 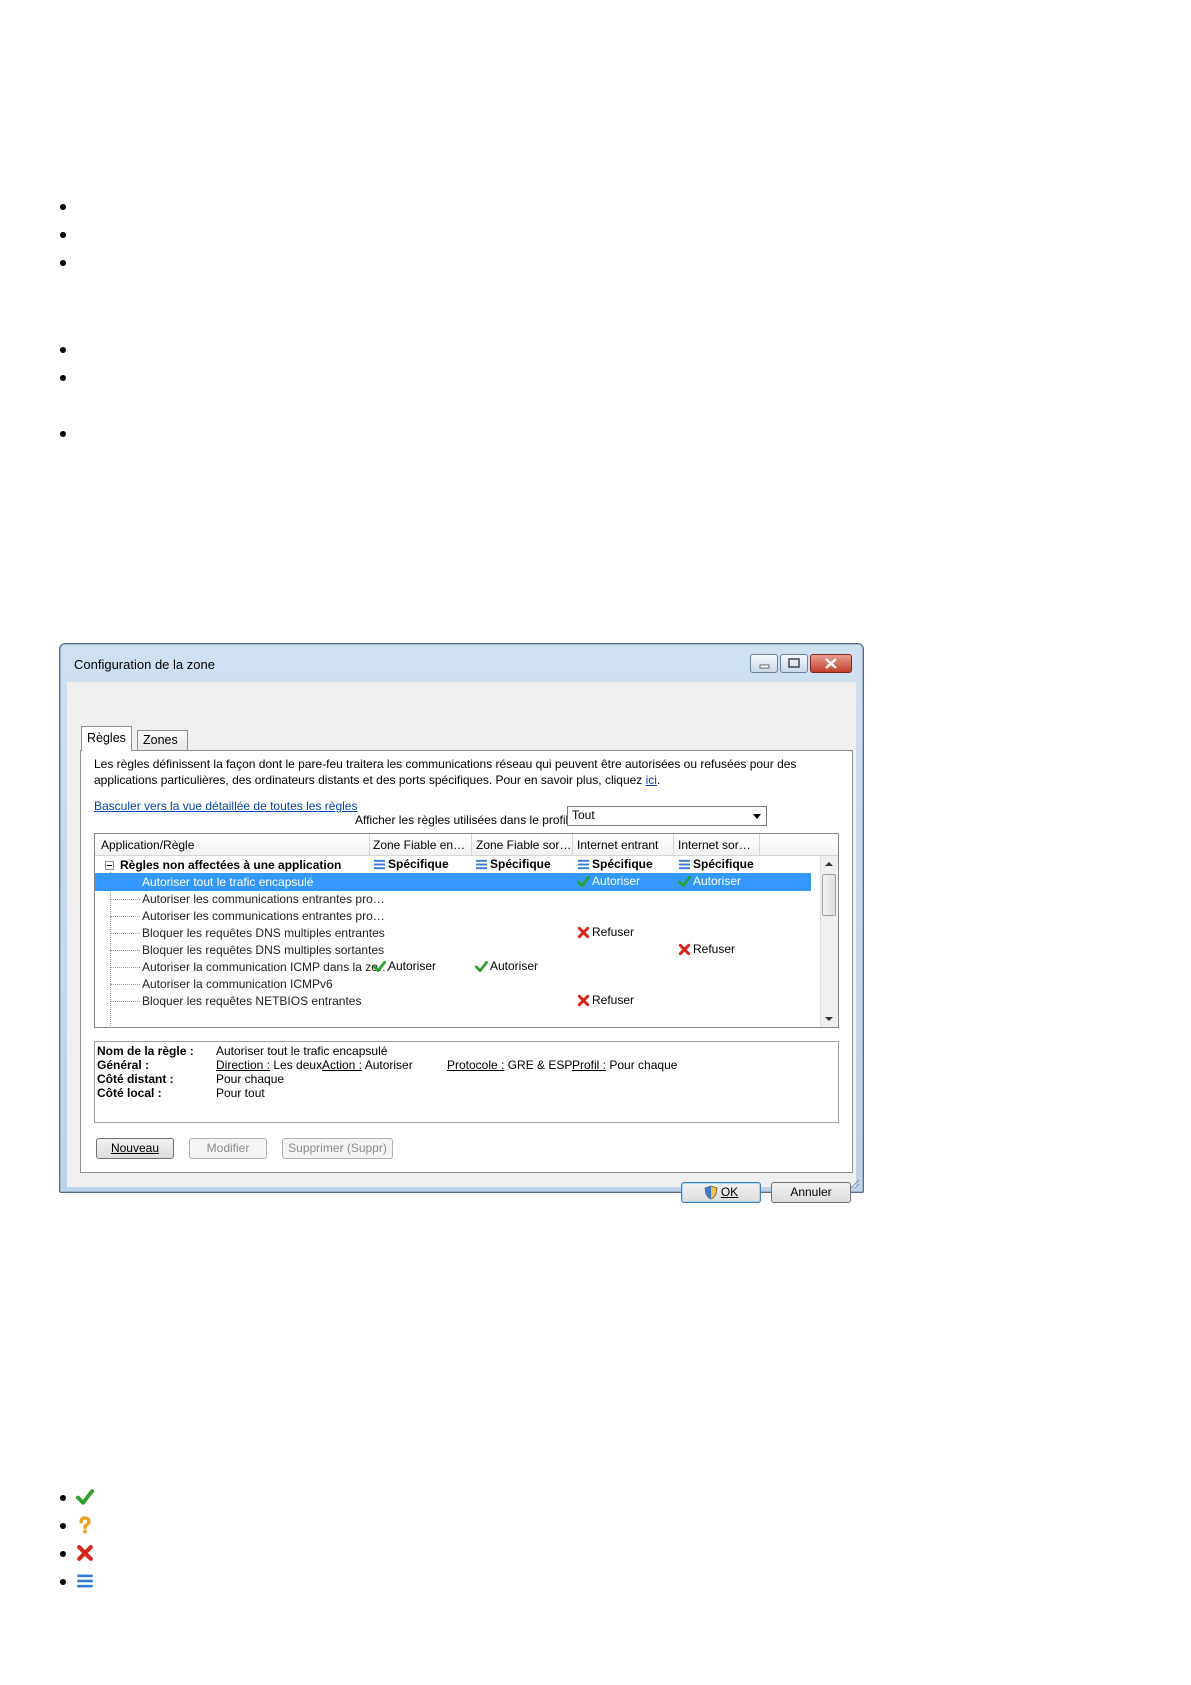 I want to click on rule-name-label: Nom de la règle :, so click(x=145, y=1051).